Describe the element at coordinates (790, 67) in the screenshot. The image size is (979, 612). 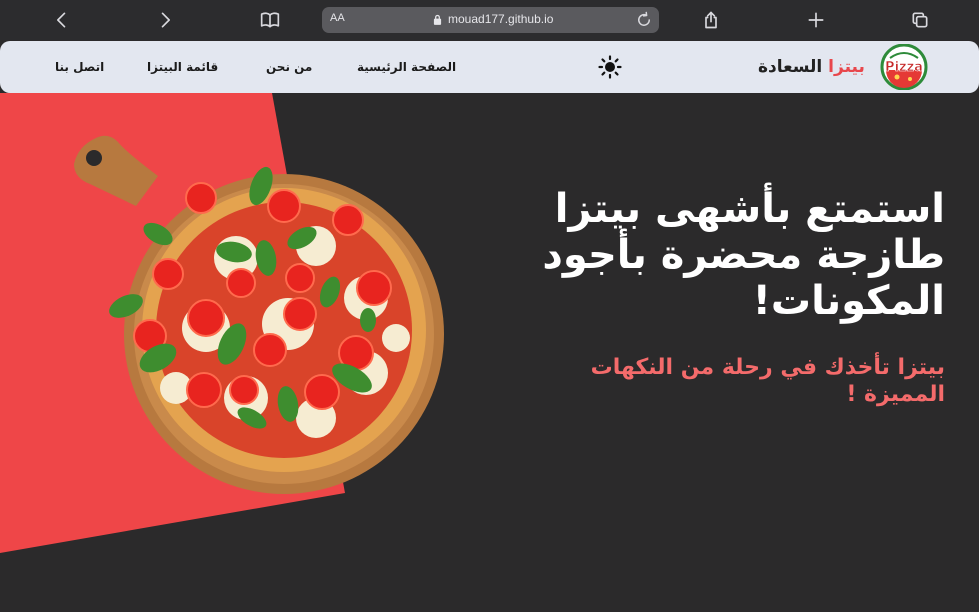
I see `brand-title: السعادة` at that location.